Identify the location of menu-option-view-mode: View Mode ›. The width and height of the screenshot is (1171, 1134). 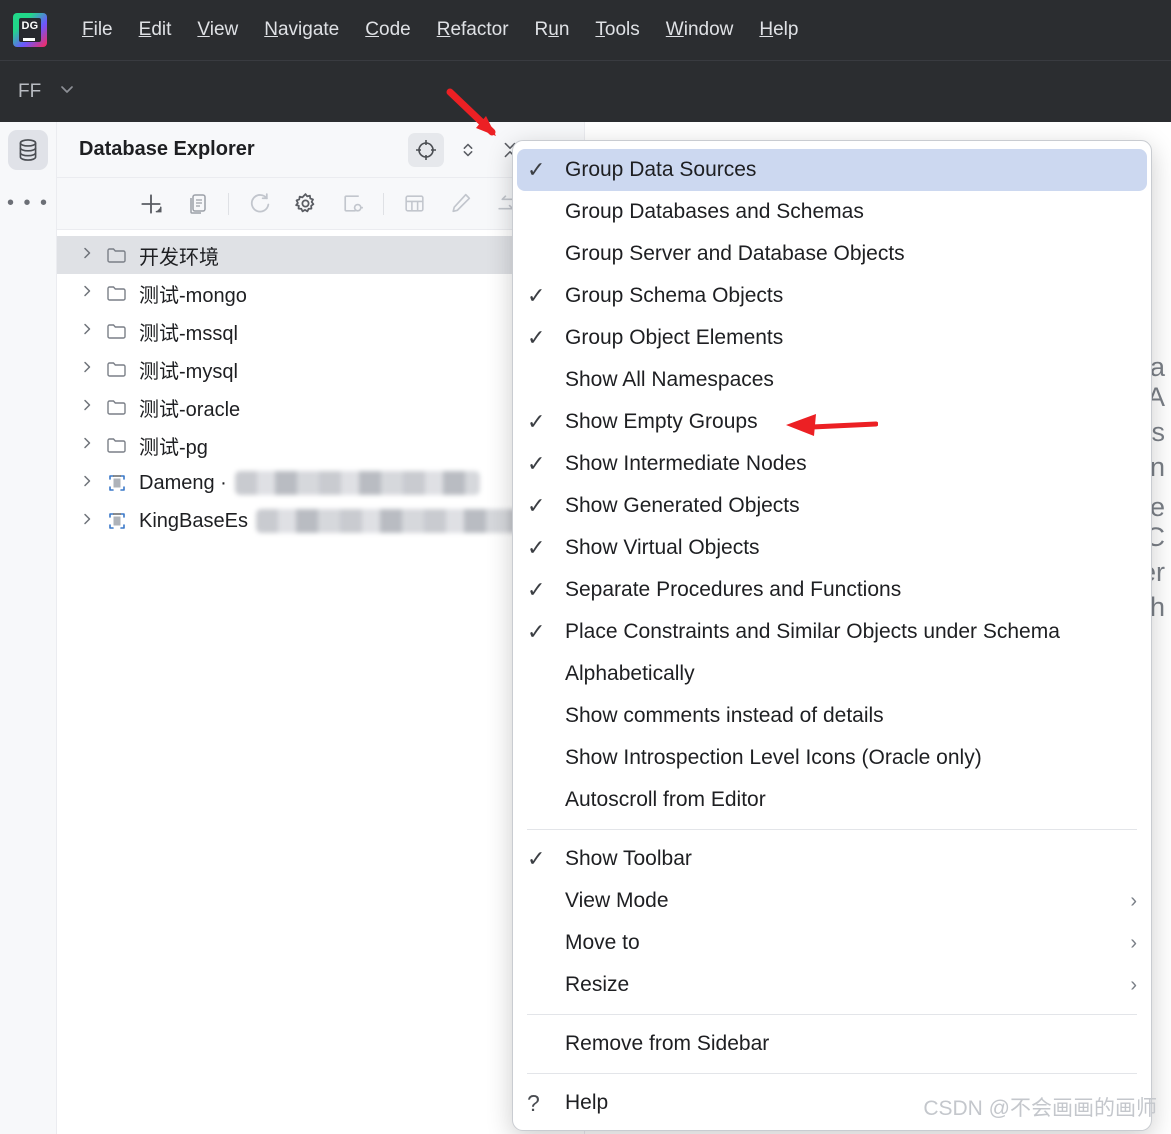
(832, 901).